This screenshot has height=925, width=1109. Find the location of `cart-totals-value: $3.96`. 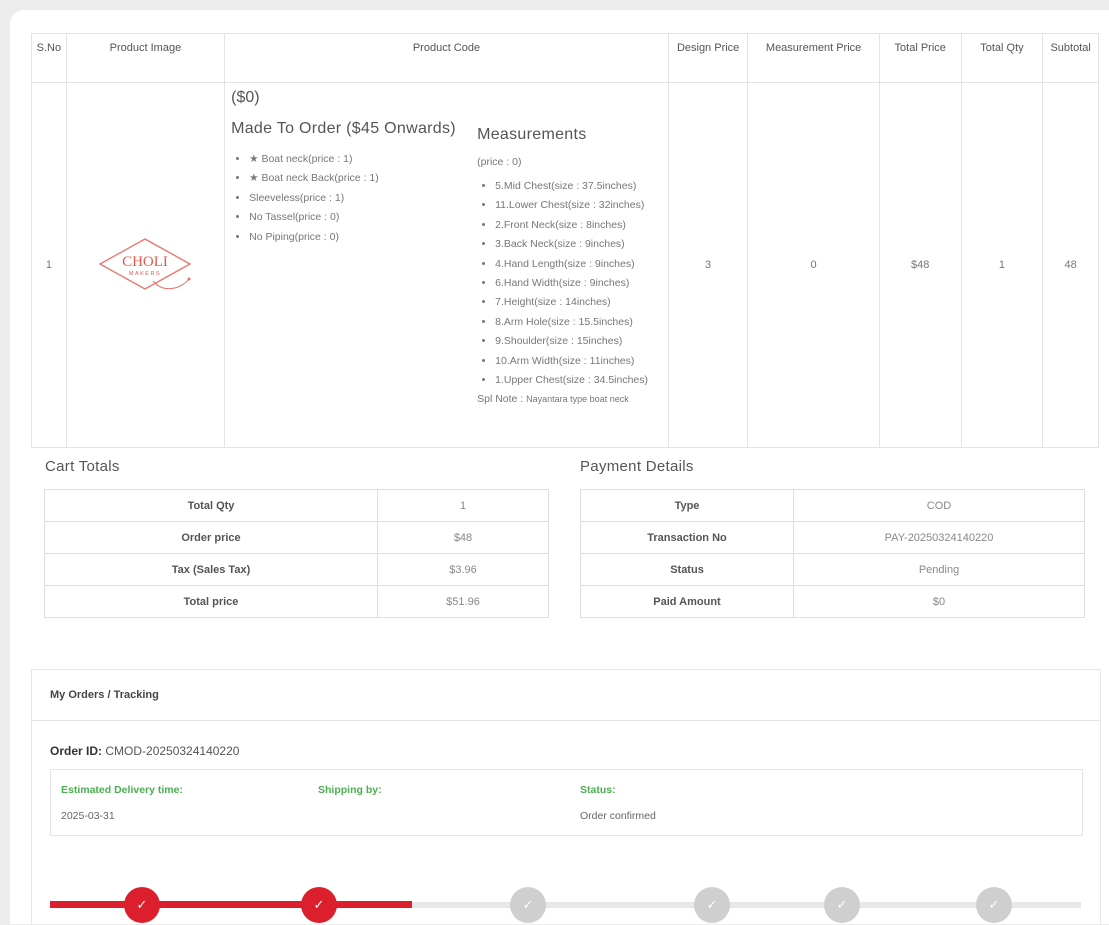

cart-totals-value: $3.96 is located at coordinates (463, 569).